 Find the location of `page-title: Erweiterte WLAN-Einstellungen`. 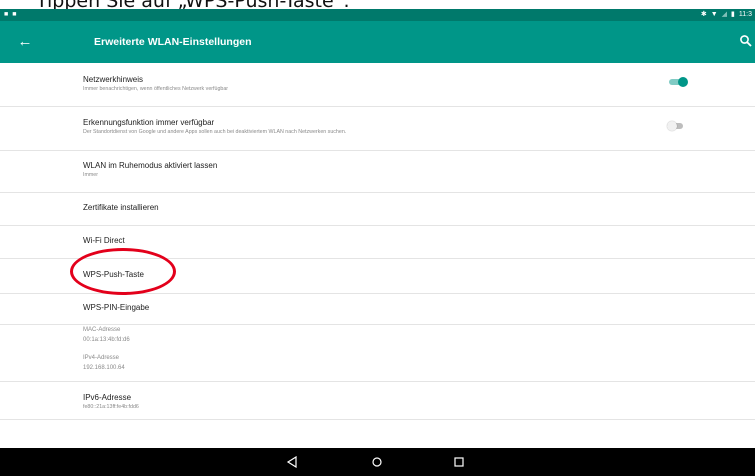

page-title: Erweiterte WLAN-Einstellungen is located at coordinates (173, 42).